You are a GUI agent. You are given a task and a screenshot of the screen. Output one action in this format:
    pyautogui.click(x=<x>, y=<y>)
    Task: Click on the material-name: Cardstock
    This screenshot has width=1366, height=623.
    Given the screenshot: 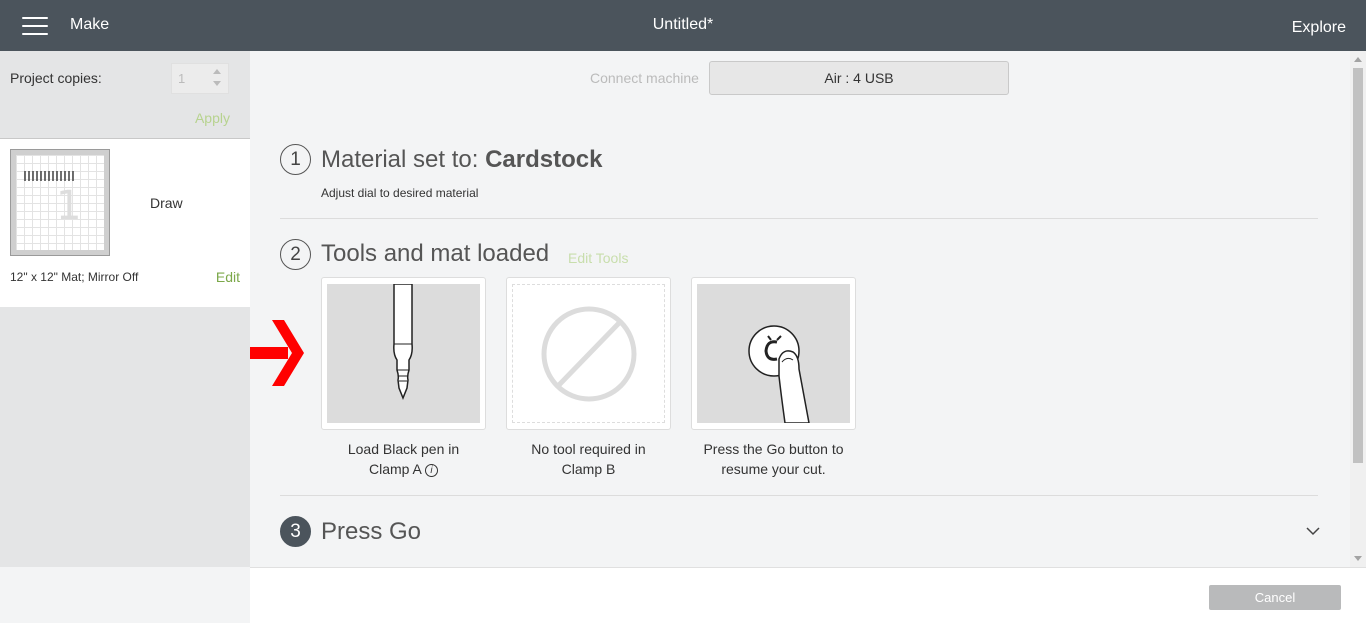 What is the action you would take?
    pyautogui.click(x=544, y=159)
    